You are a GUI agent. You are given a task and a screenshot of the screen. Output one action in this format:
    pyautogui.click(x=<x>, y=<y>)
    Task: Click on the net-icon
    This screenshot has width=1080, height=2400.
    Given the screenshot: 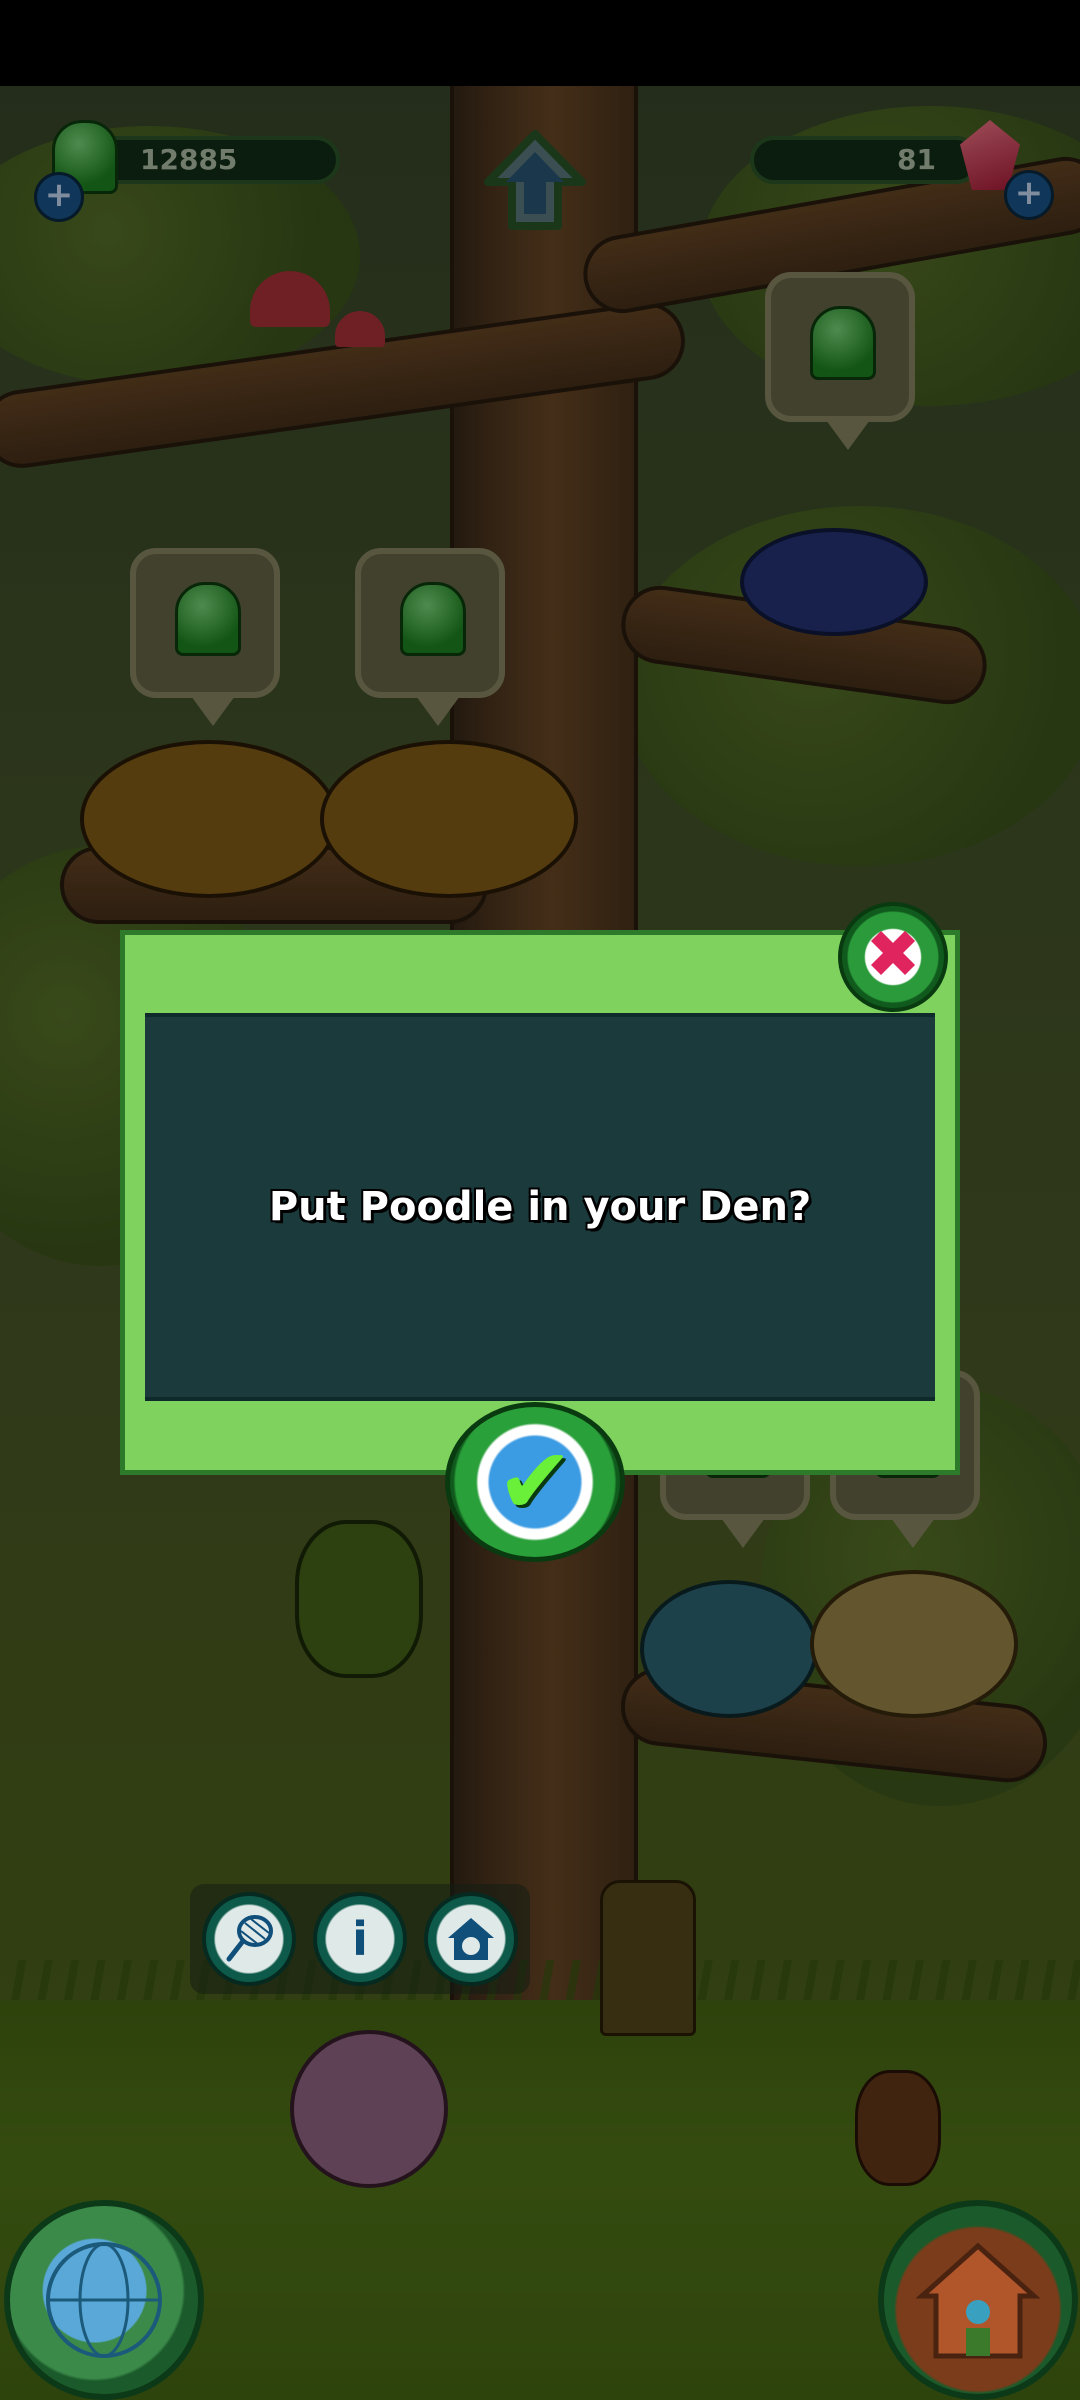 What is the action you would take?
    pyautogui.click(x=249, y=1938)
    